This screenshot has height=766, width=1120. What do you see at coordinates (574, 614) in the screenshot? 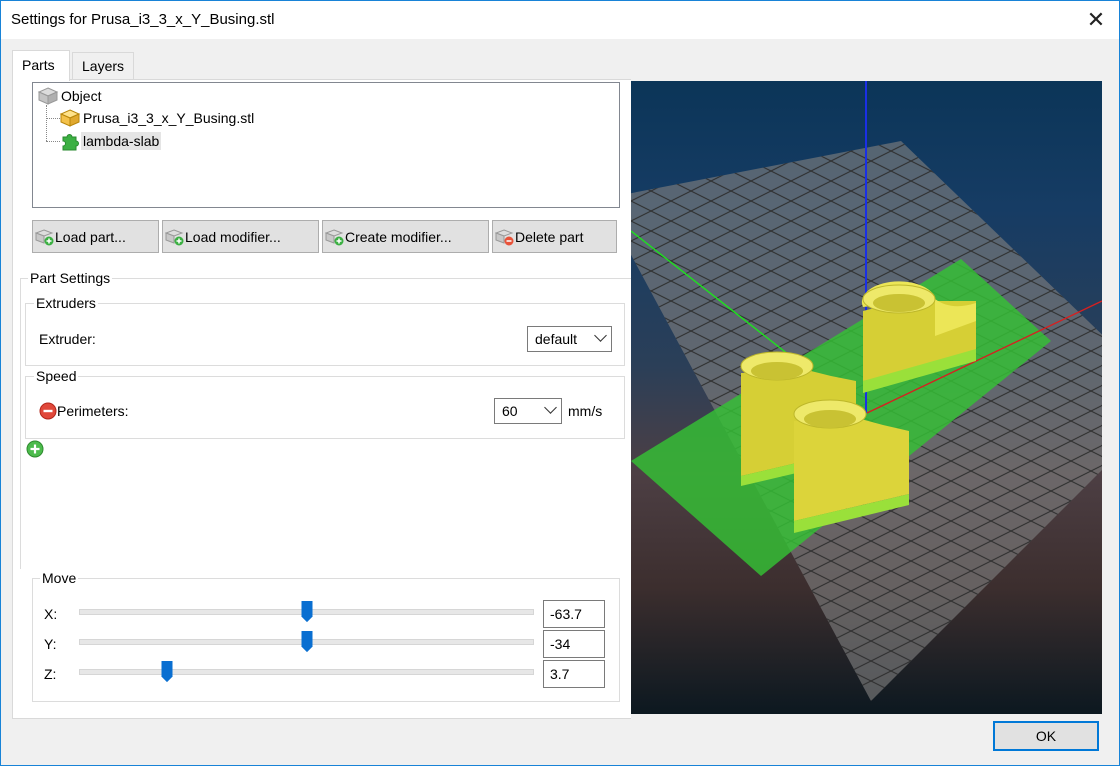
I see `x-input: -63.7` at bounding box center [574, 614].